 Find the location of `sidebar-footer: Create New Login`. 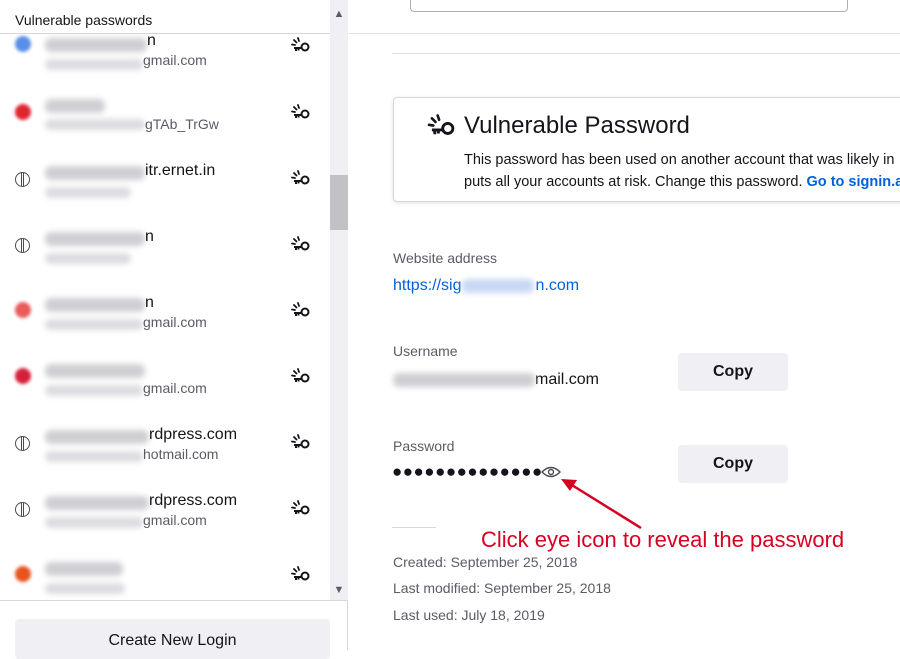

sidebar-footer: Create New Login is located at coordinates (173, 629).